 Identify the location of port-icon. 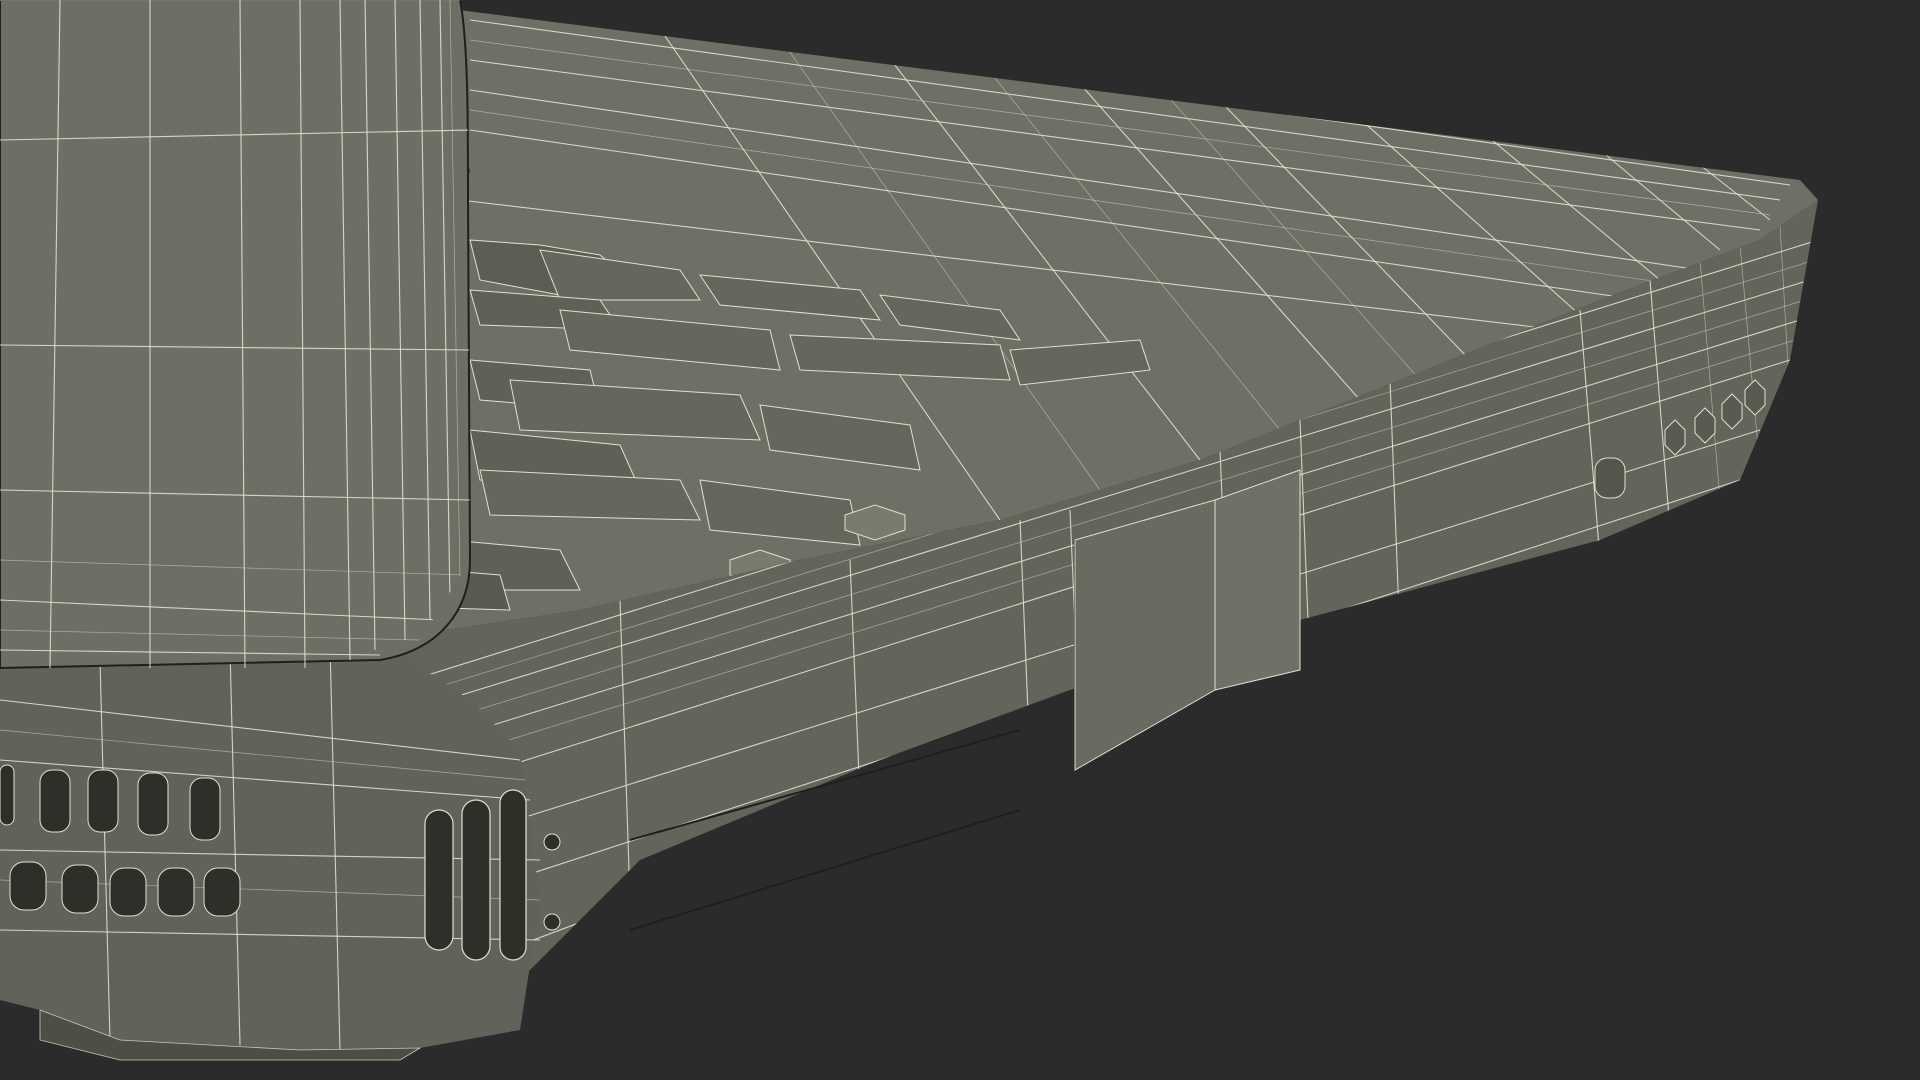
(1610, 478).